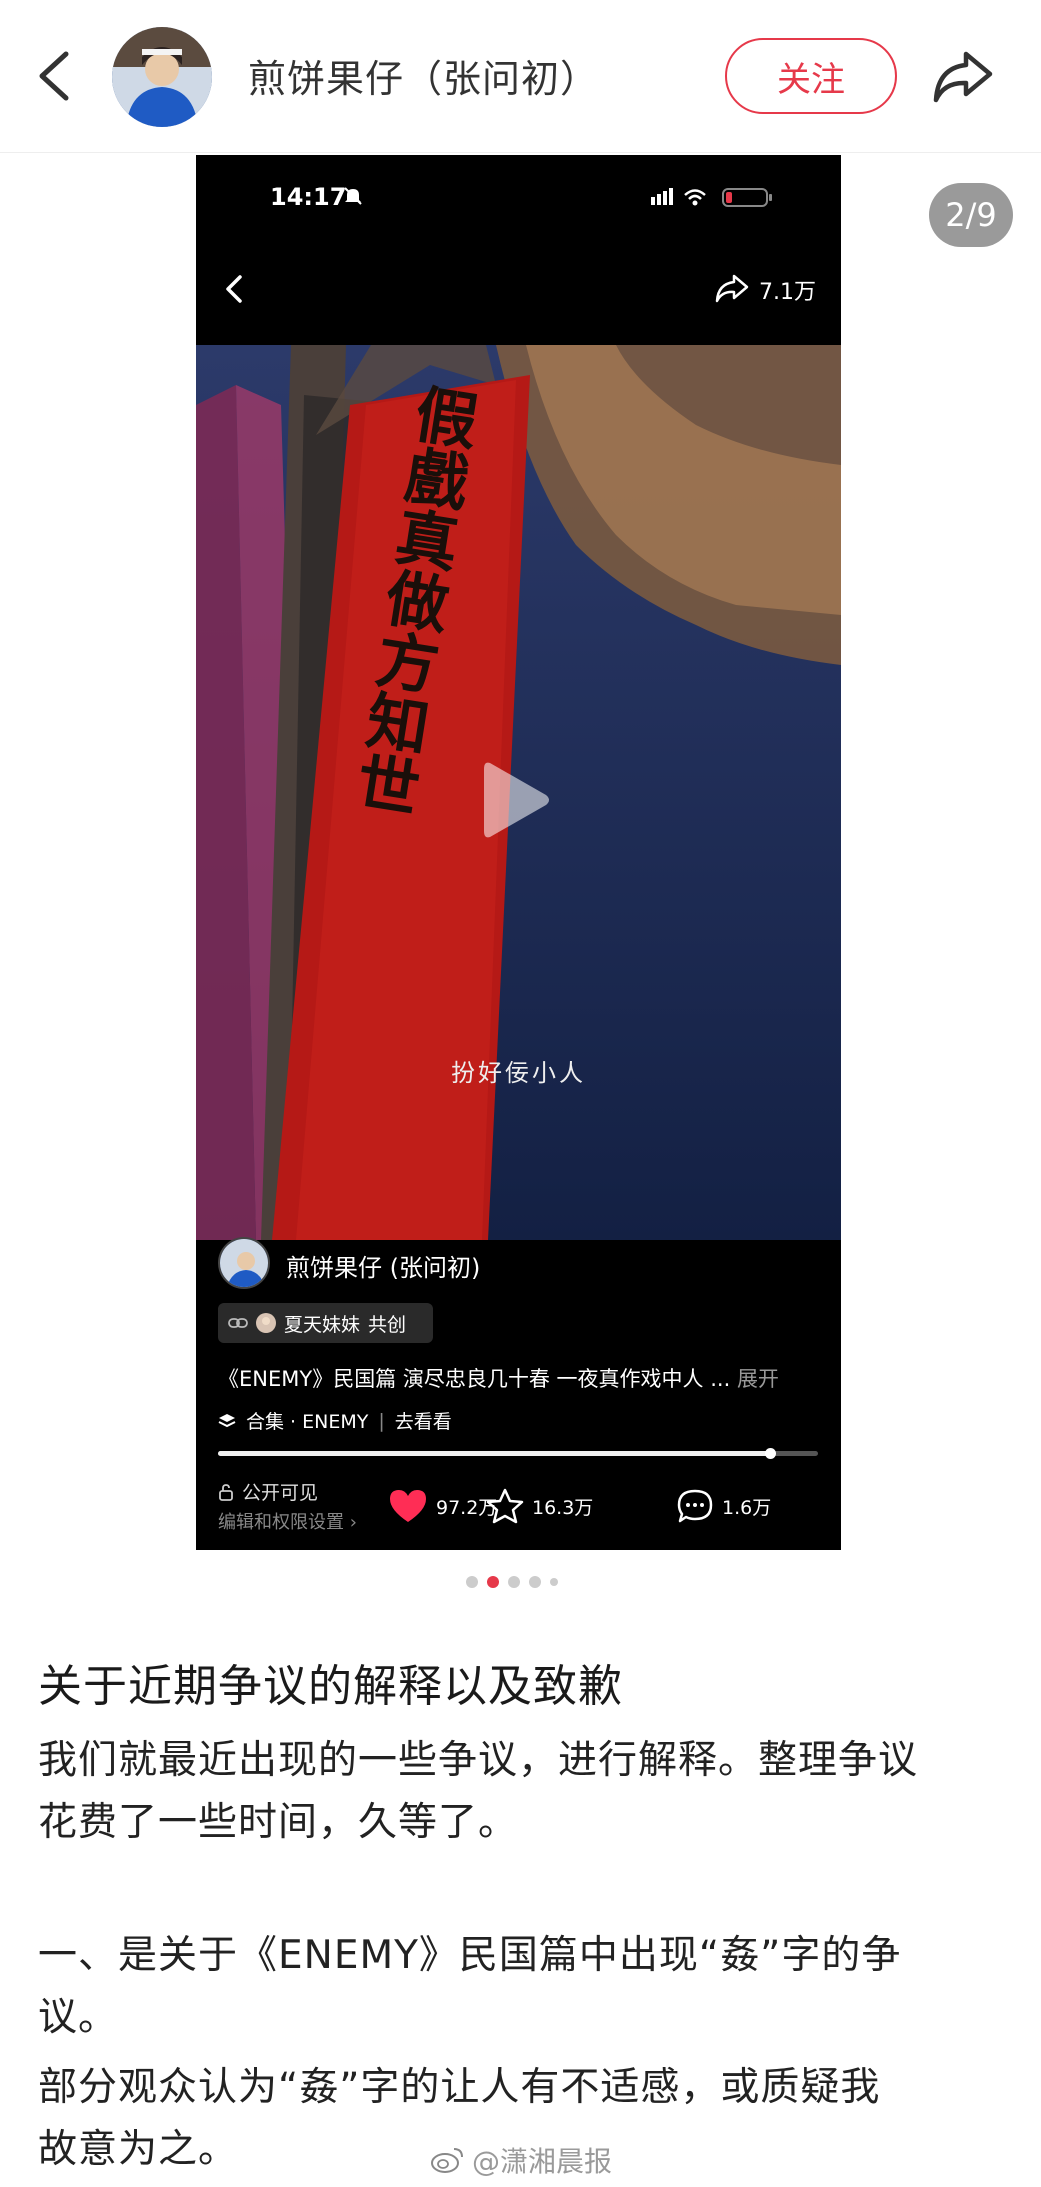 This screenshot has height=2187, width=1041. I want to click on visibility-row: 公开可见, so click(268, 1491).